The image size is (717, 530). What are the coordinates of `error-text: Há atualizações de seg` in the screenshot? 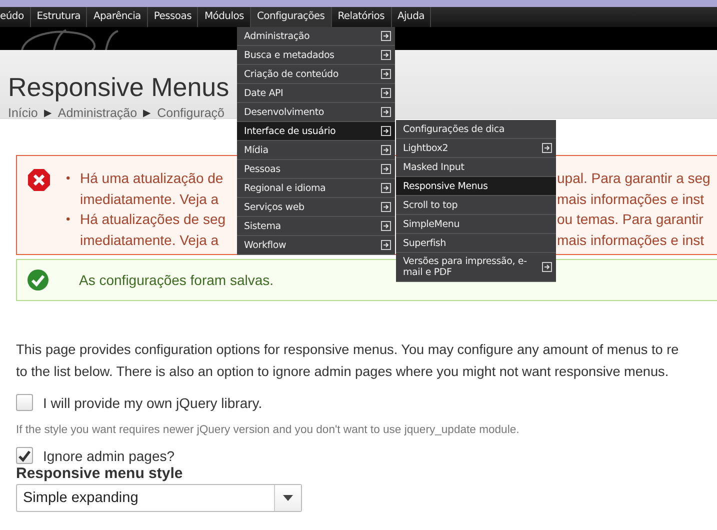 It's located at (153, 219).